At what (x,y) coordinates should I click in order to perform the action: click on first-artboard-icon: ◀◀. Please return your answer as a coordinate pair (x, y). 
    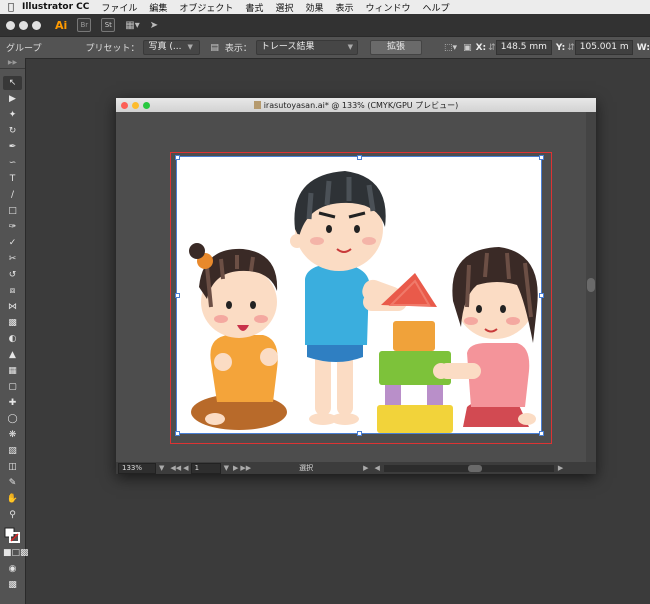
    Looking at the image, I should click on (175, 468).